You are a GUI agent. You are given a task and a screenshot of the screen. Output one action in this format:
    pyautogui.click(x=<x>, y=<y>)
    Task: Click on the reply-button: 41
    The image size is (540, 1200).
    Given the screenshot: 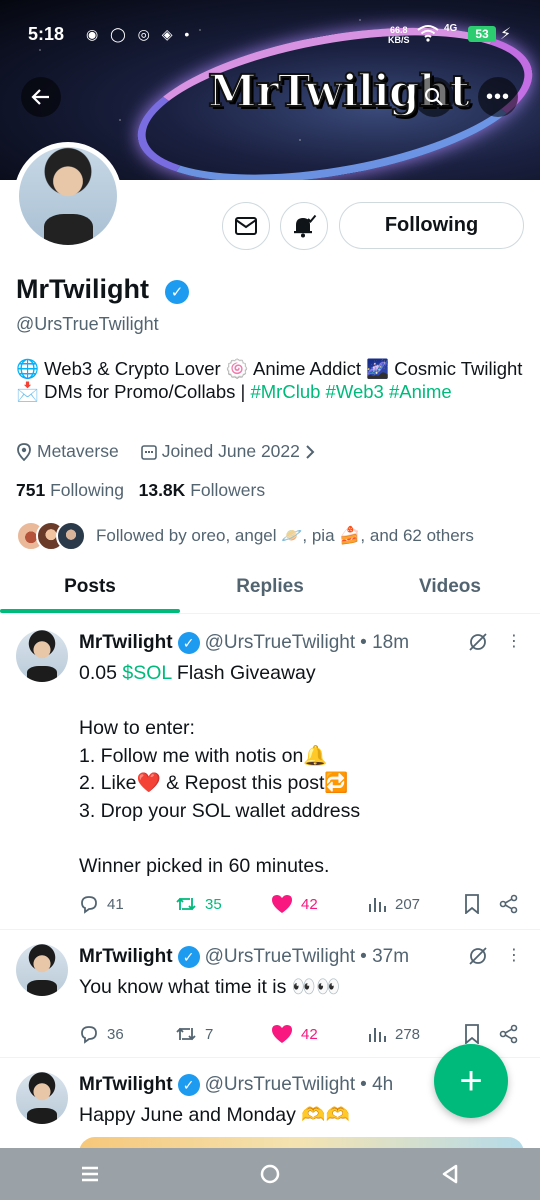 What is the action you would take?
    pyautogui.click(x=127, y=904)
    